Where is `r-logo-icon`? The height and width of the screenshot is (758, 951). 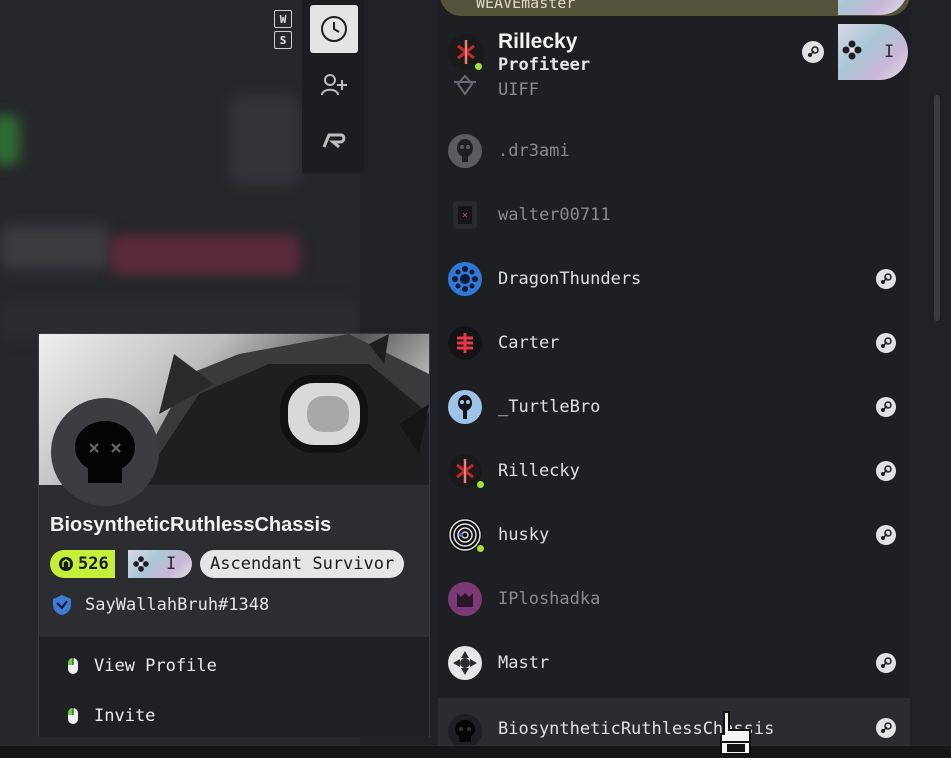 r-logo-icon is located at coordinates (334, 141).